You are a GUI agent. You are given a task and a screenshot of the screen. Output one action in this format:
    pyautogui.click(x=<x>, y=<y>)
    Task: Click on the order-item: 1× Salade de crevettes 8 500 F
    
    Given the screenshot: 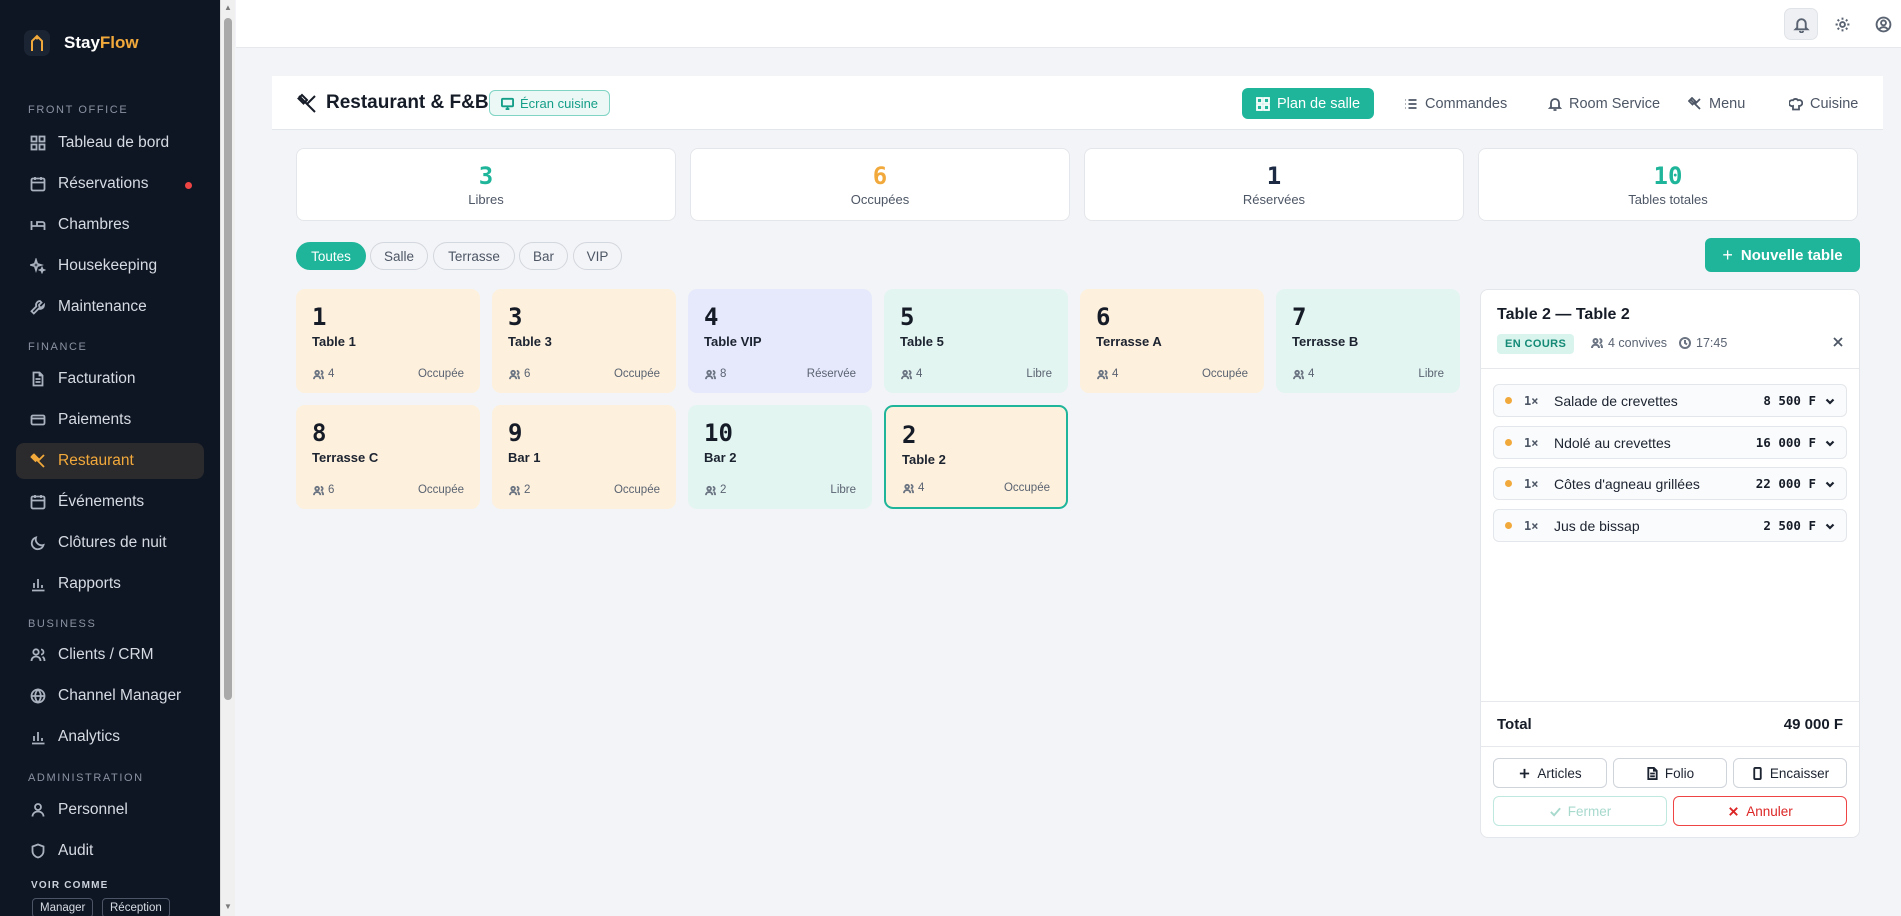 What is the action you would take?
    pyautogui.click(x=1670, y=400)
    